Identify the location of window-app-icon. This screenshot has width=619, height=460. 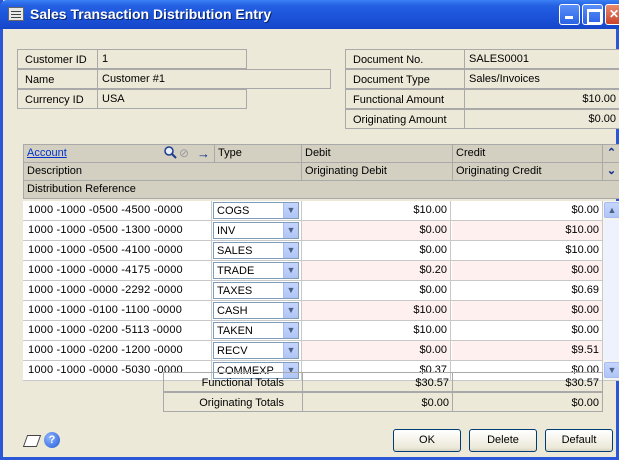
(16, 14).